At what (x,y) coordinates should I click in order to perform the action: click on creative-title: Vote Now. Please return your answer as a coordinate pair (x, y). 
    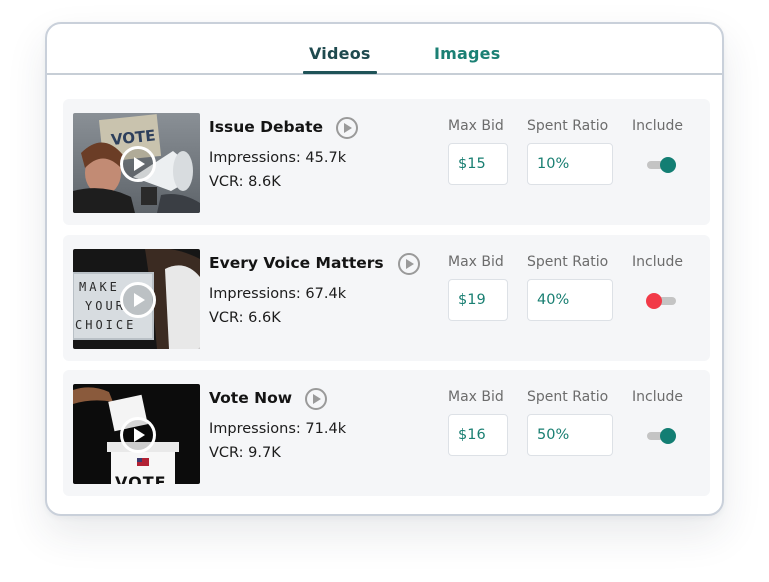
    Looking at the image, I should click on (251, 398).